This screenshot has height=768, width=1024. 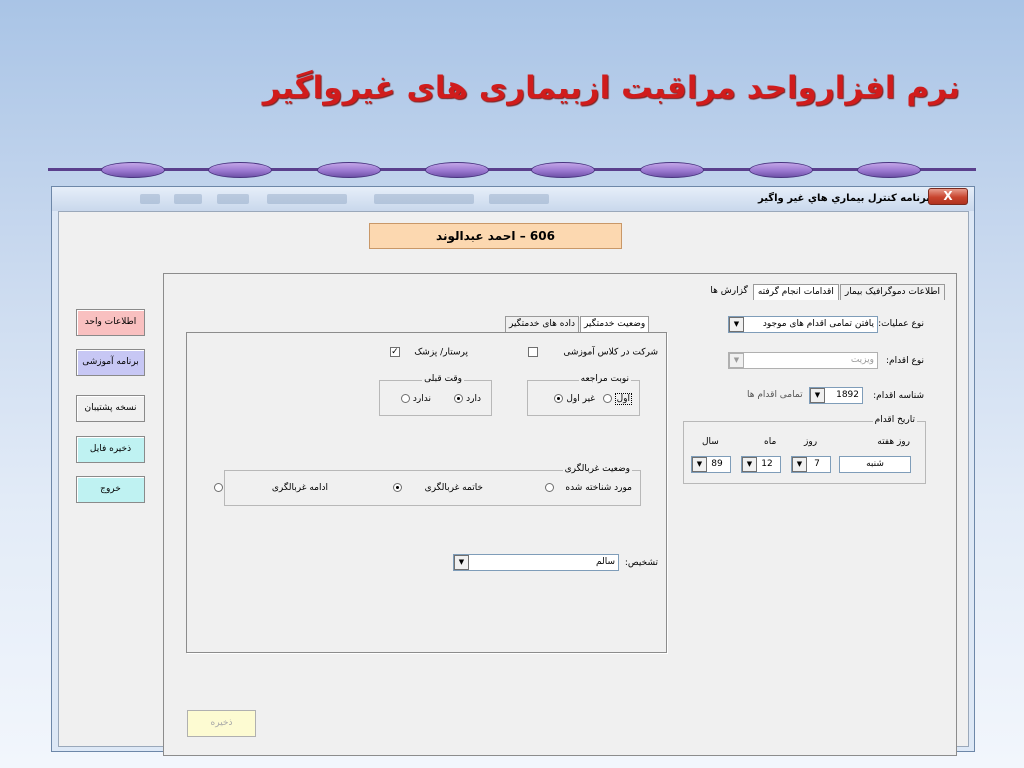 What do you see at coordinates (219, 487) in the screenshot?
I see `screening-continue-radio` at bounding box center [219, 487].